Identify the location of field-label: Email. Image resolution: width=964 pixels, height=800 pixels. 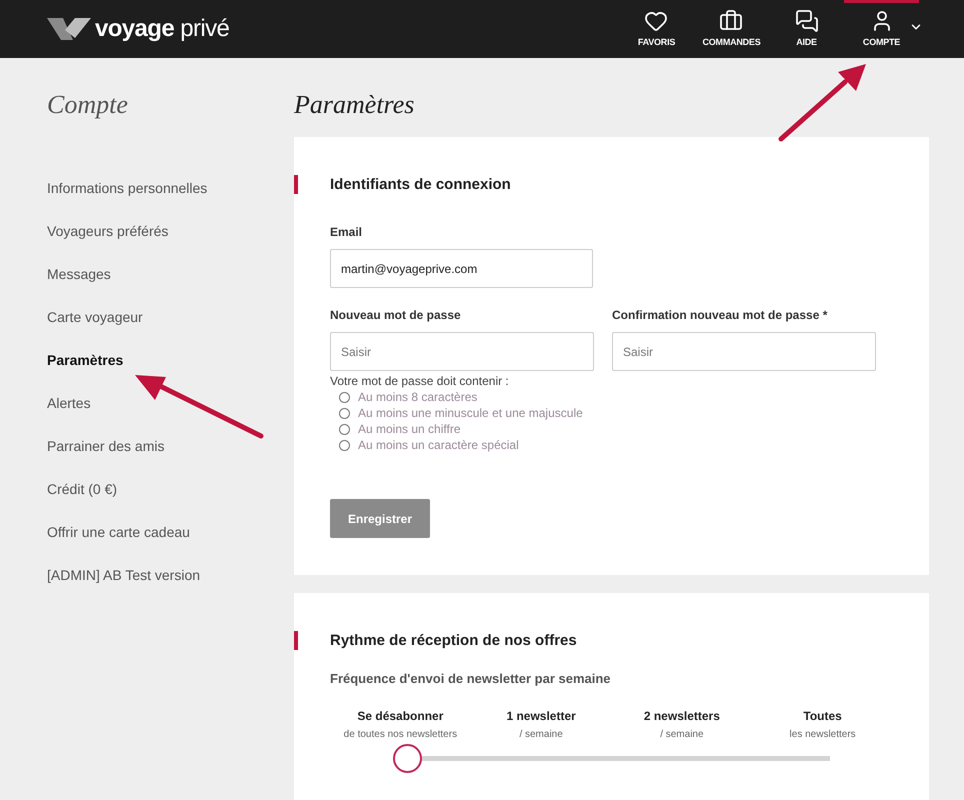
(347, 232).